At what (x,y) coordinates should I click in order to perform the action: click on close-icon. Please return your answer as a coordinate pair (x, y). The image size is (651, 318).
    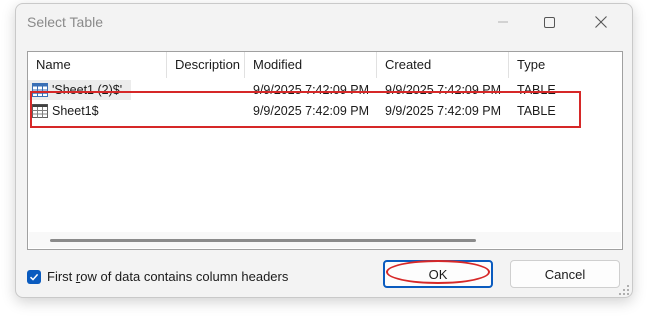
    Looking at the image, I should click on (601, 22).